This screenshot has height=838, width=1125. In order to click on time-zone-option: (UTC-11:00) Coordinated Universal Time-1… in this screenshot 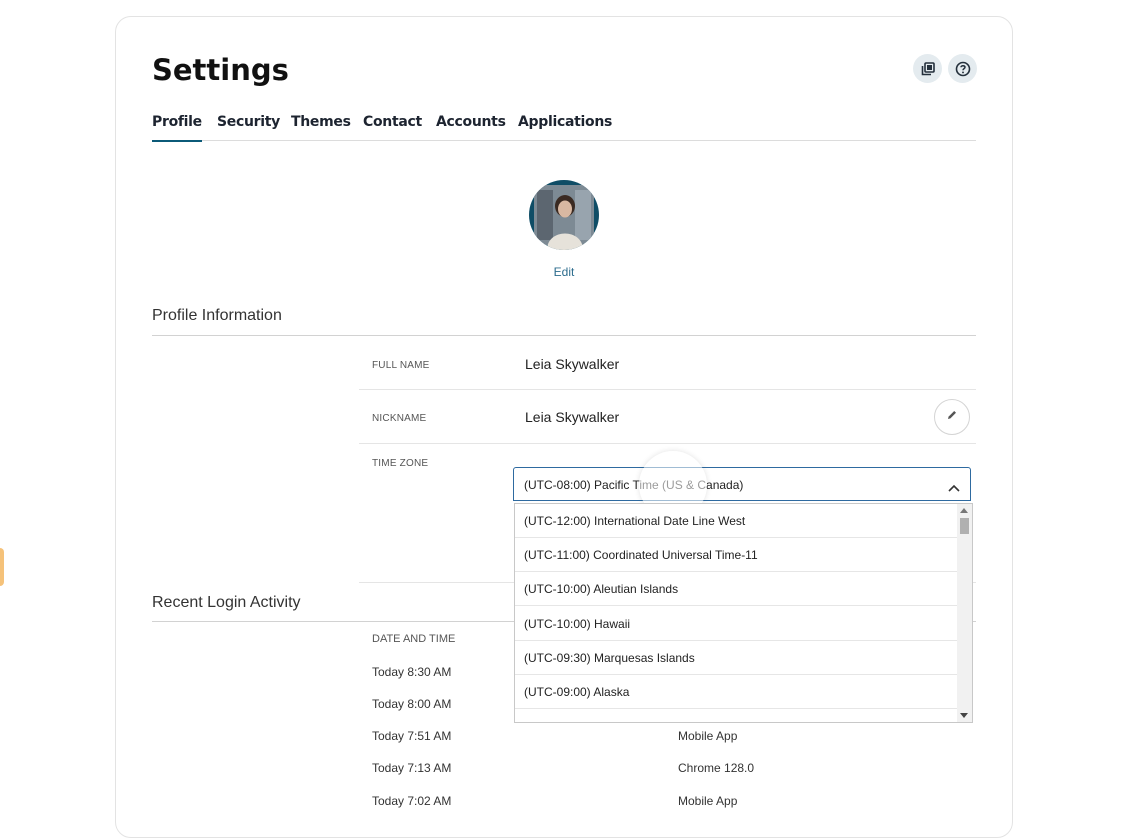, I will do `click(736, 555)`.